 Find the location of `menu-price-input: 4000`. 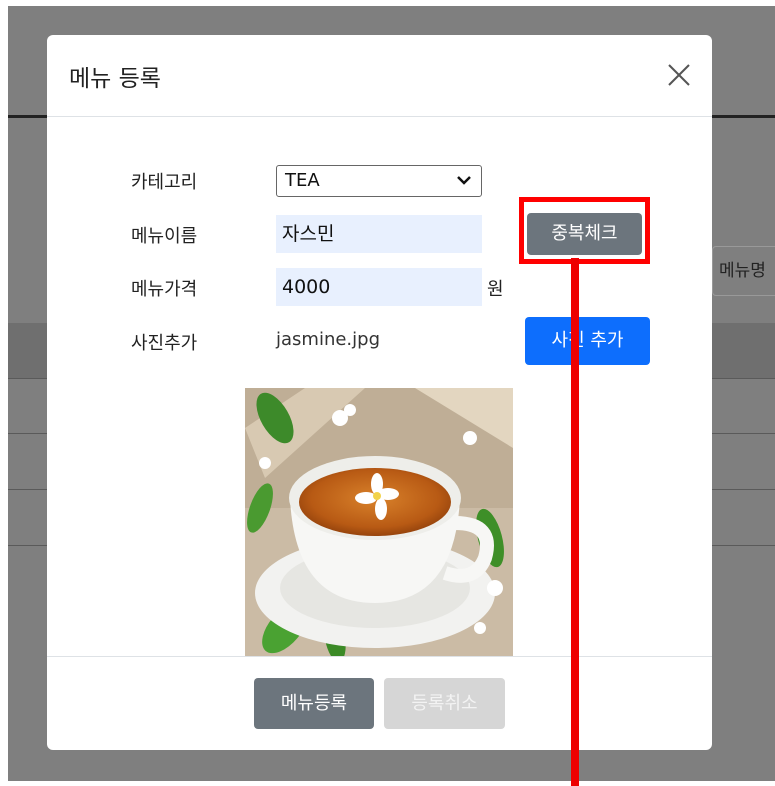

menu-price-input: 4000 is located at coordinates (379, 287).